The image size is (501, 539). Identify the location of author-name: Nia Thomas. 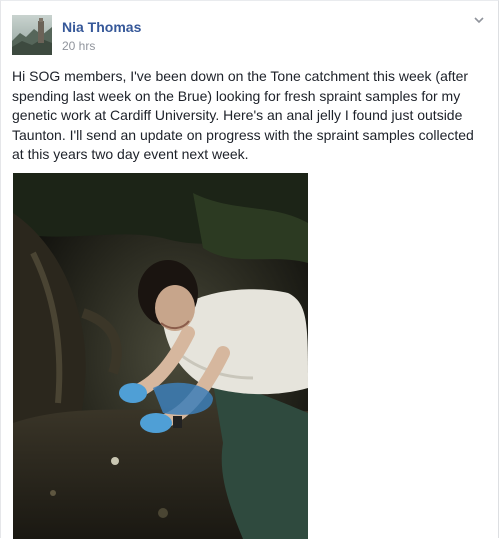
(101, 27).